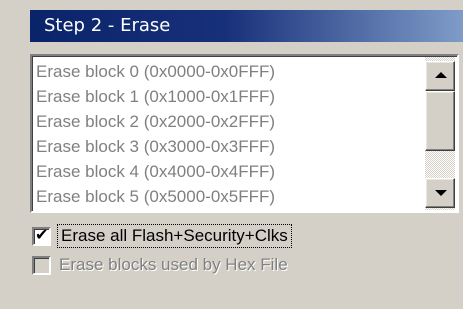  What do you see at coordinates (173, 264) in the screenshot?
I see `erase-hex-label: Erase blocks used by Hex File` at bounding box center [173, 264].